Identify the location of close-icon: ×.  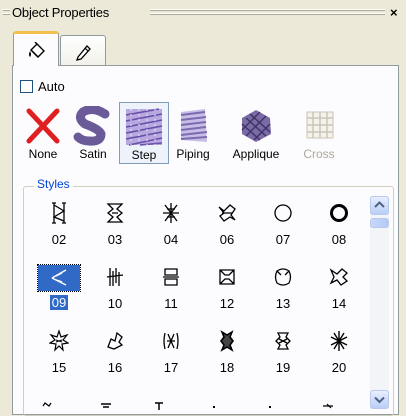
(394, 12).